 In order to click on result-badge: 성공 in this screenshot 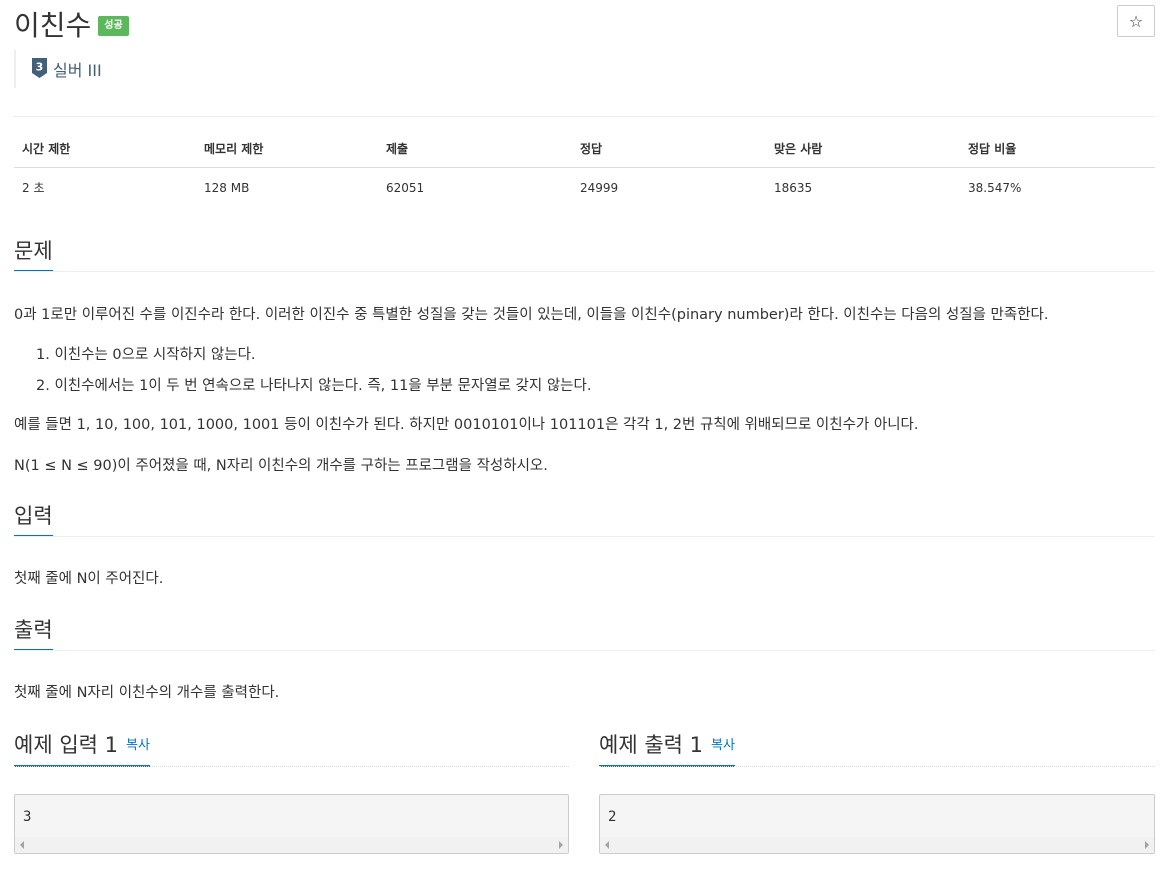, I will do `click(113, 26)`.